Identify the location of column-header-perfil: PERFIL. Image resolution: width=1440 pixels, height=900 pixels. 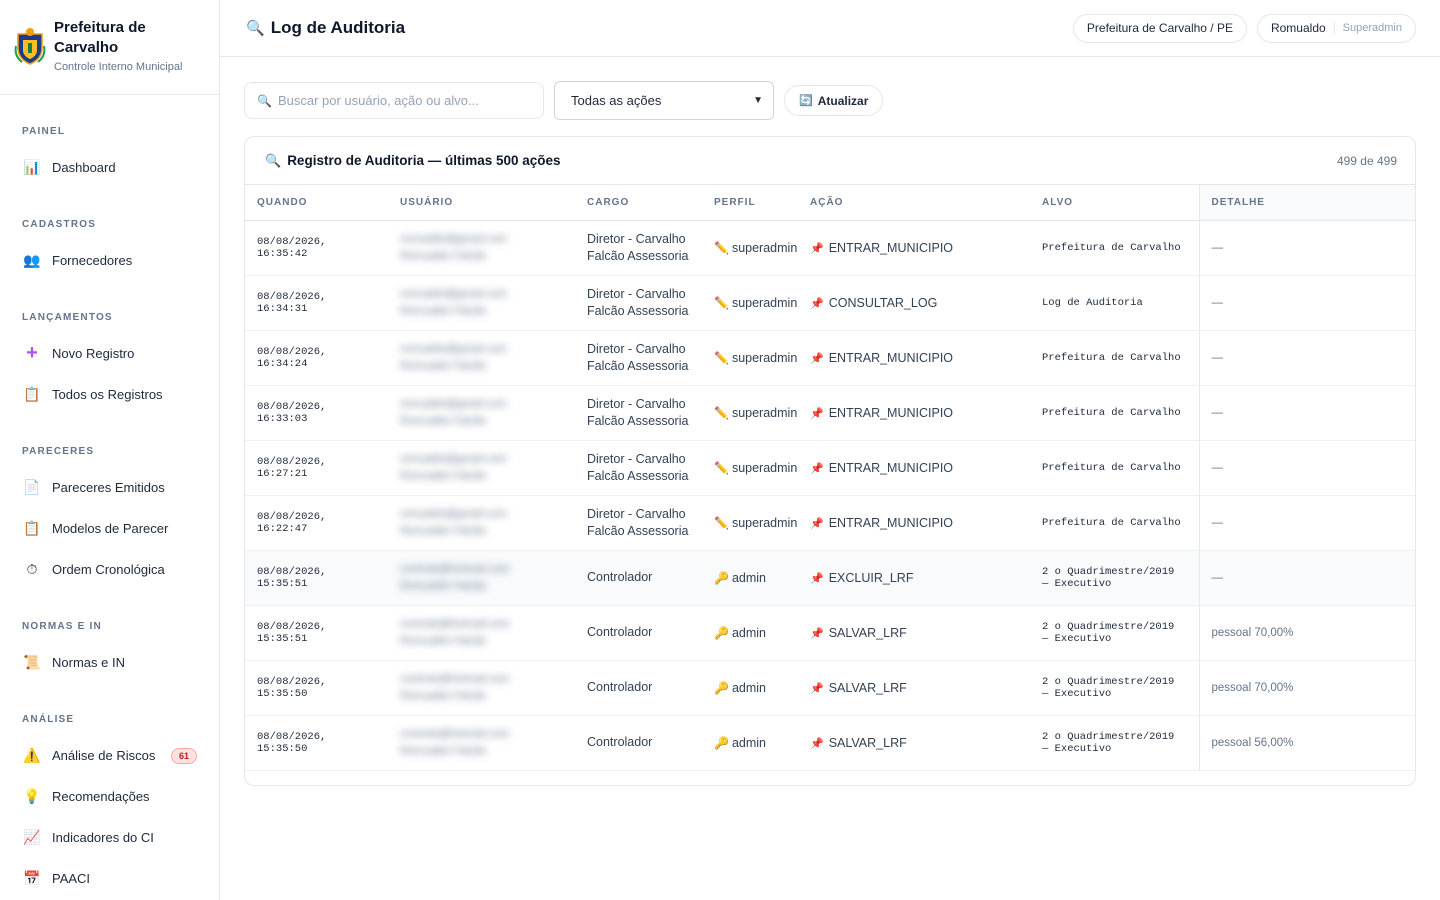
(750, 203).